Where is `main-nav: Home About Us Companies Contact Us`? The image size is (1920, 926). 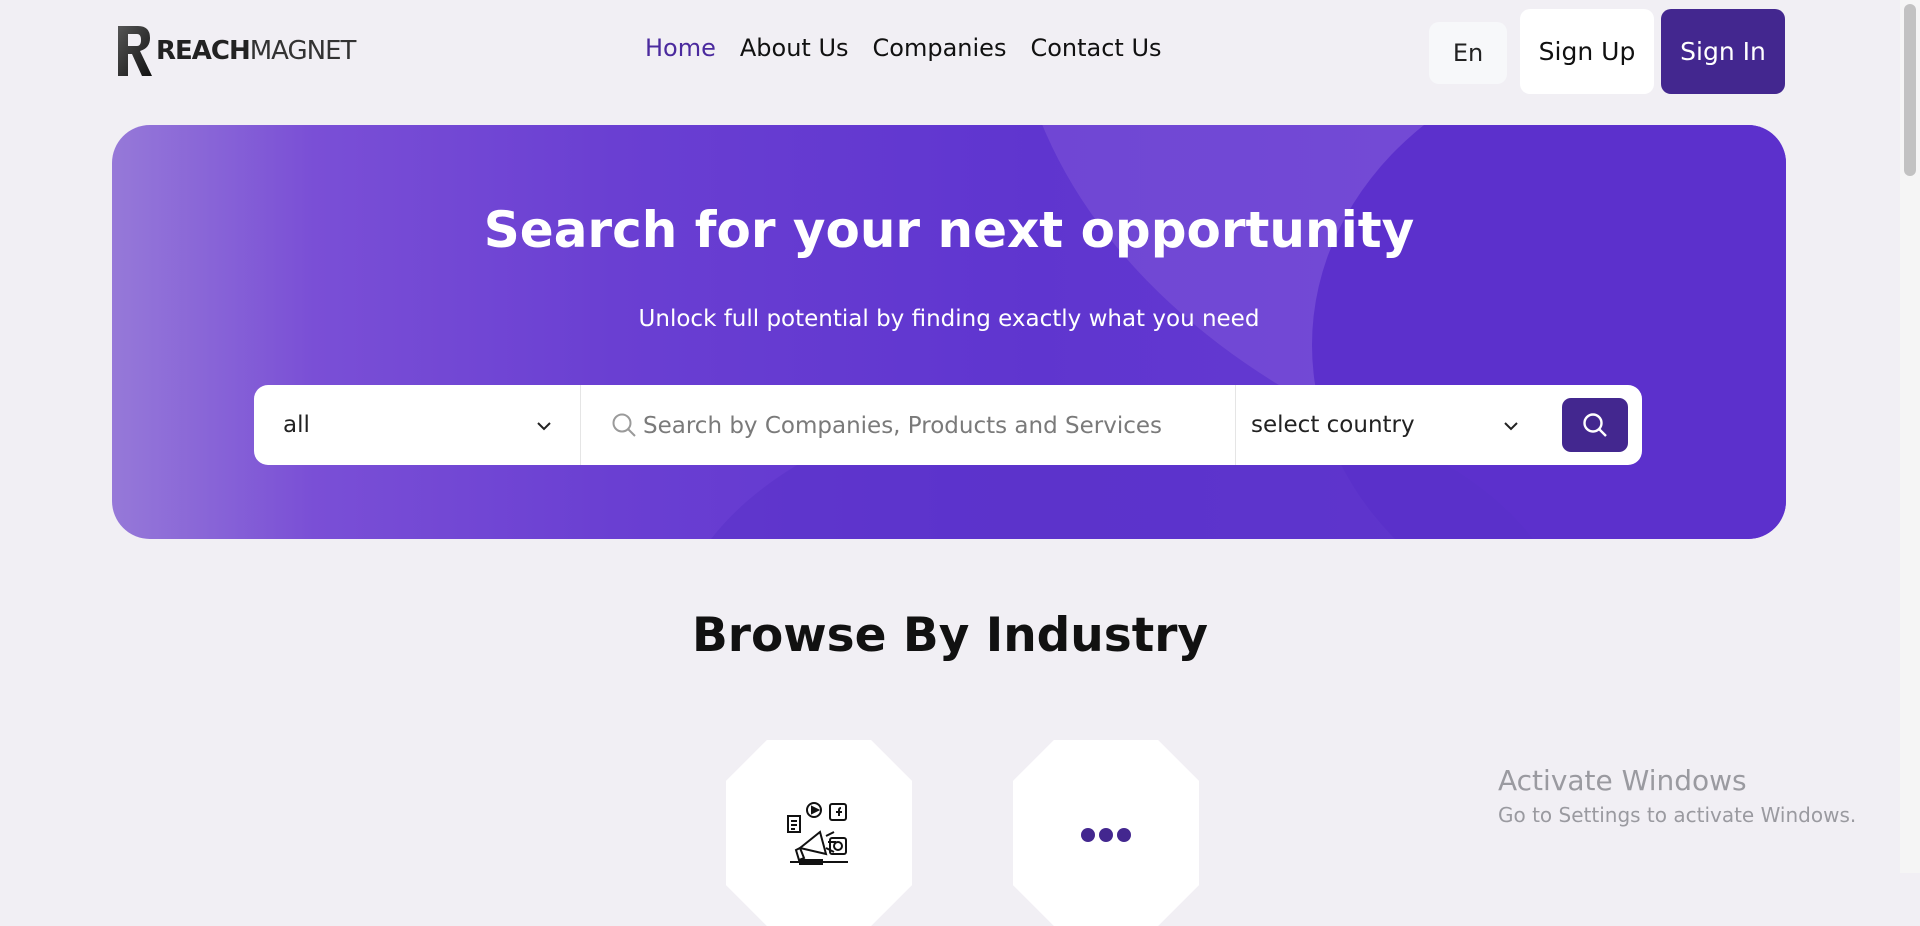
main-nav: Home About Us Companies Contact Us is located at coordinates (903, 48).